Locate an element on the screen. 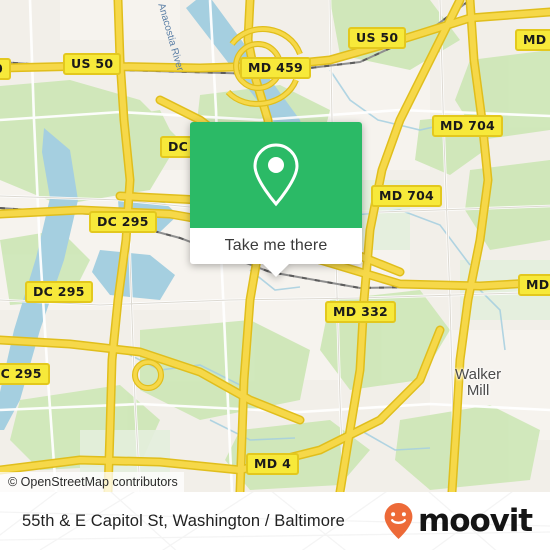  moovit-pin-icon is located at coordinates (398, 521).